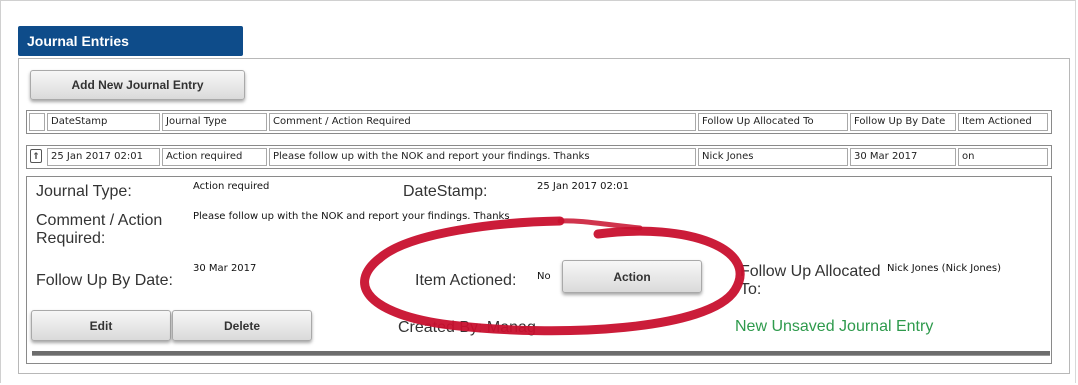 The height and width of the screenshot is (385, 1078). Describe the element at coordinates (231, 186) in the screenshot. I see `journal-type-value: Action required` at that location.